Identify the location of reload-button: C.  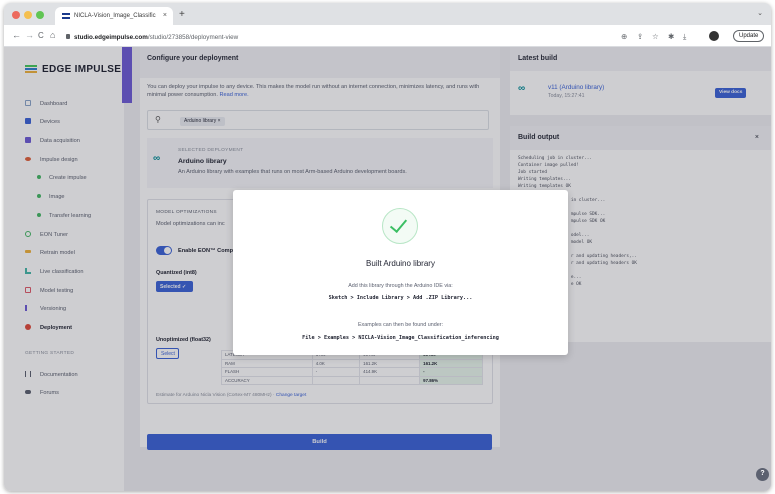
(41, 35).